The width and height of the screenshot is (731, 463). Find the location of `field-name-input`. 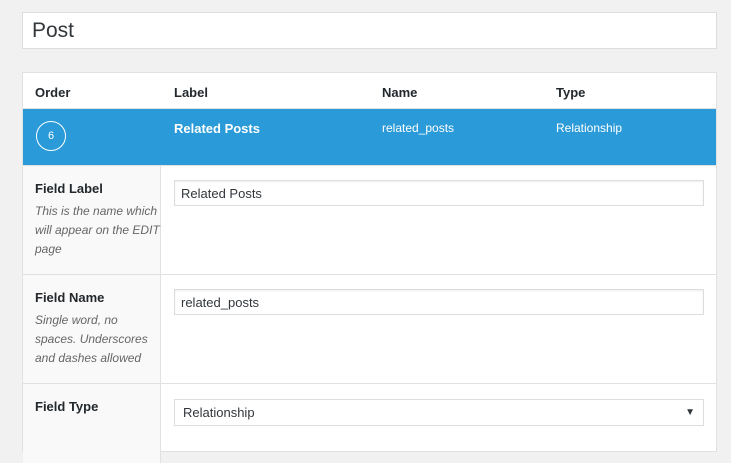

field-name-input is located at coordinates (439, 302).